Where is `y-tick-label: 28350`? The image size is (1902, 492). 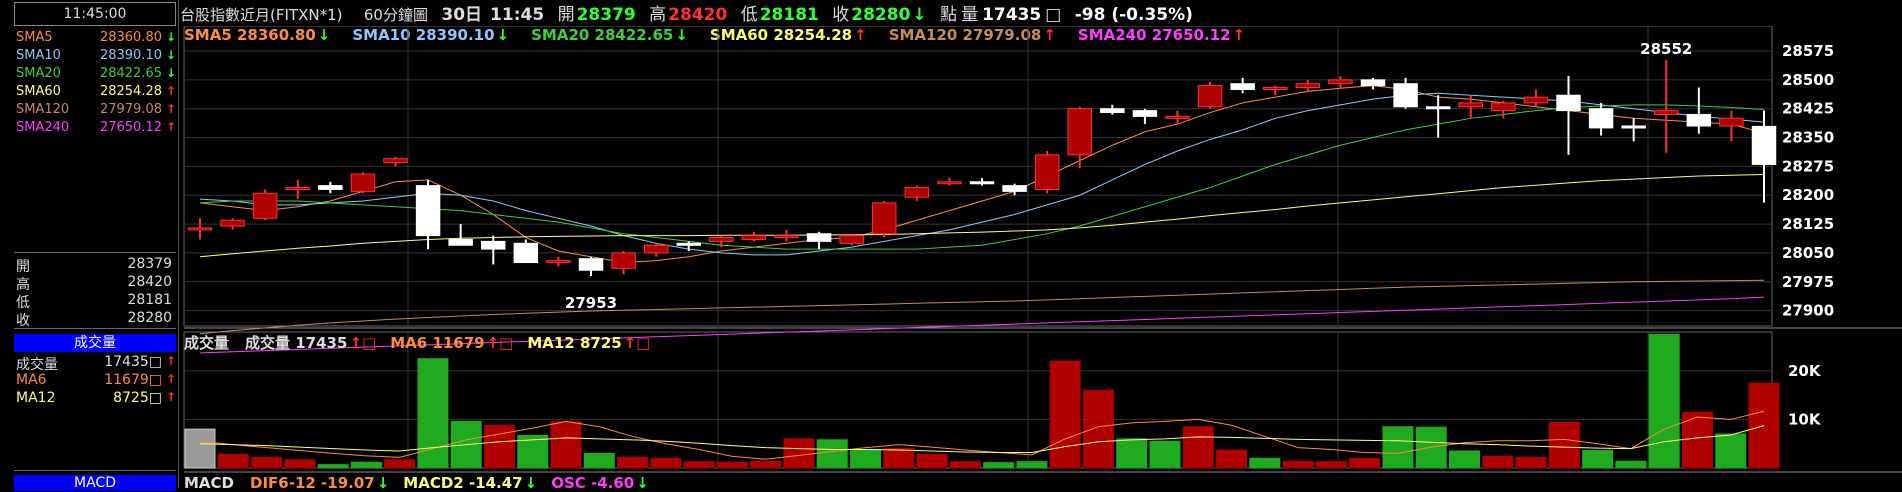 y-tick-label: 28350 is located at coordinates (1808, 138).